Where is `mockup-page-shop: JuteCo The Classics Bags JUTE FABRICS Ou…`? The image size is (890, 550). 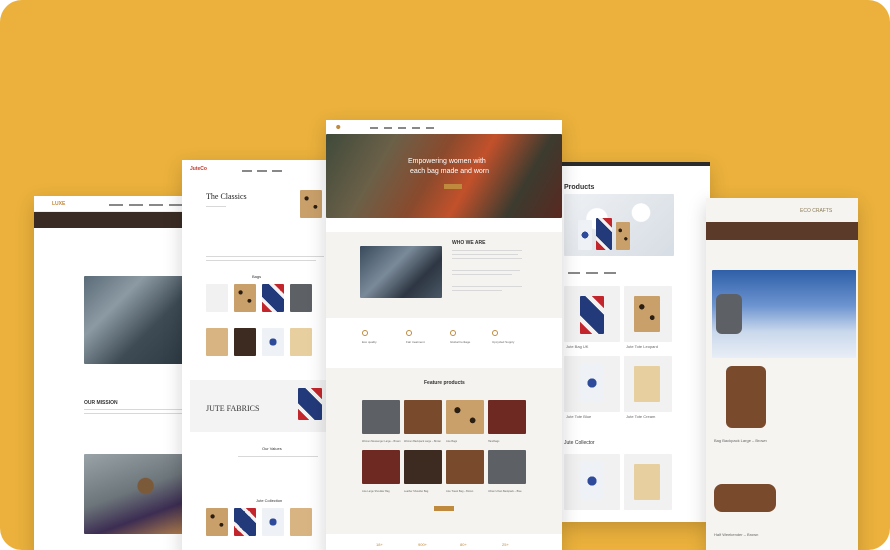 mockup-page-shop: JuteCo The Classics Bags JUTE FABRICS Ou… is located at coordinates (257, 355).